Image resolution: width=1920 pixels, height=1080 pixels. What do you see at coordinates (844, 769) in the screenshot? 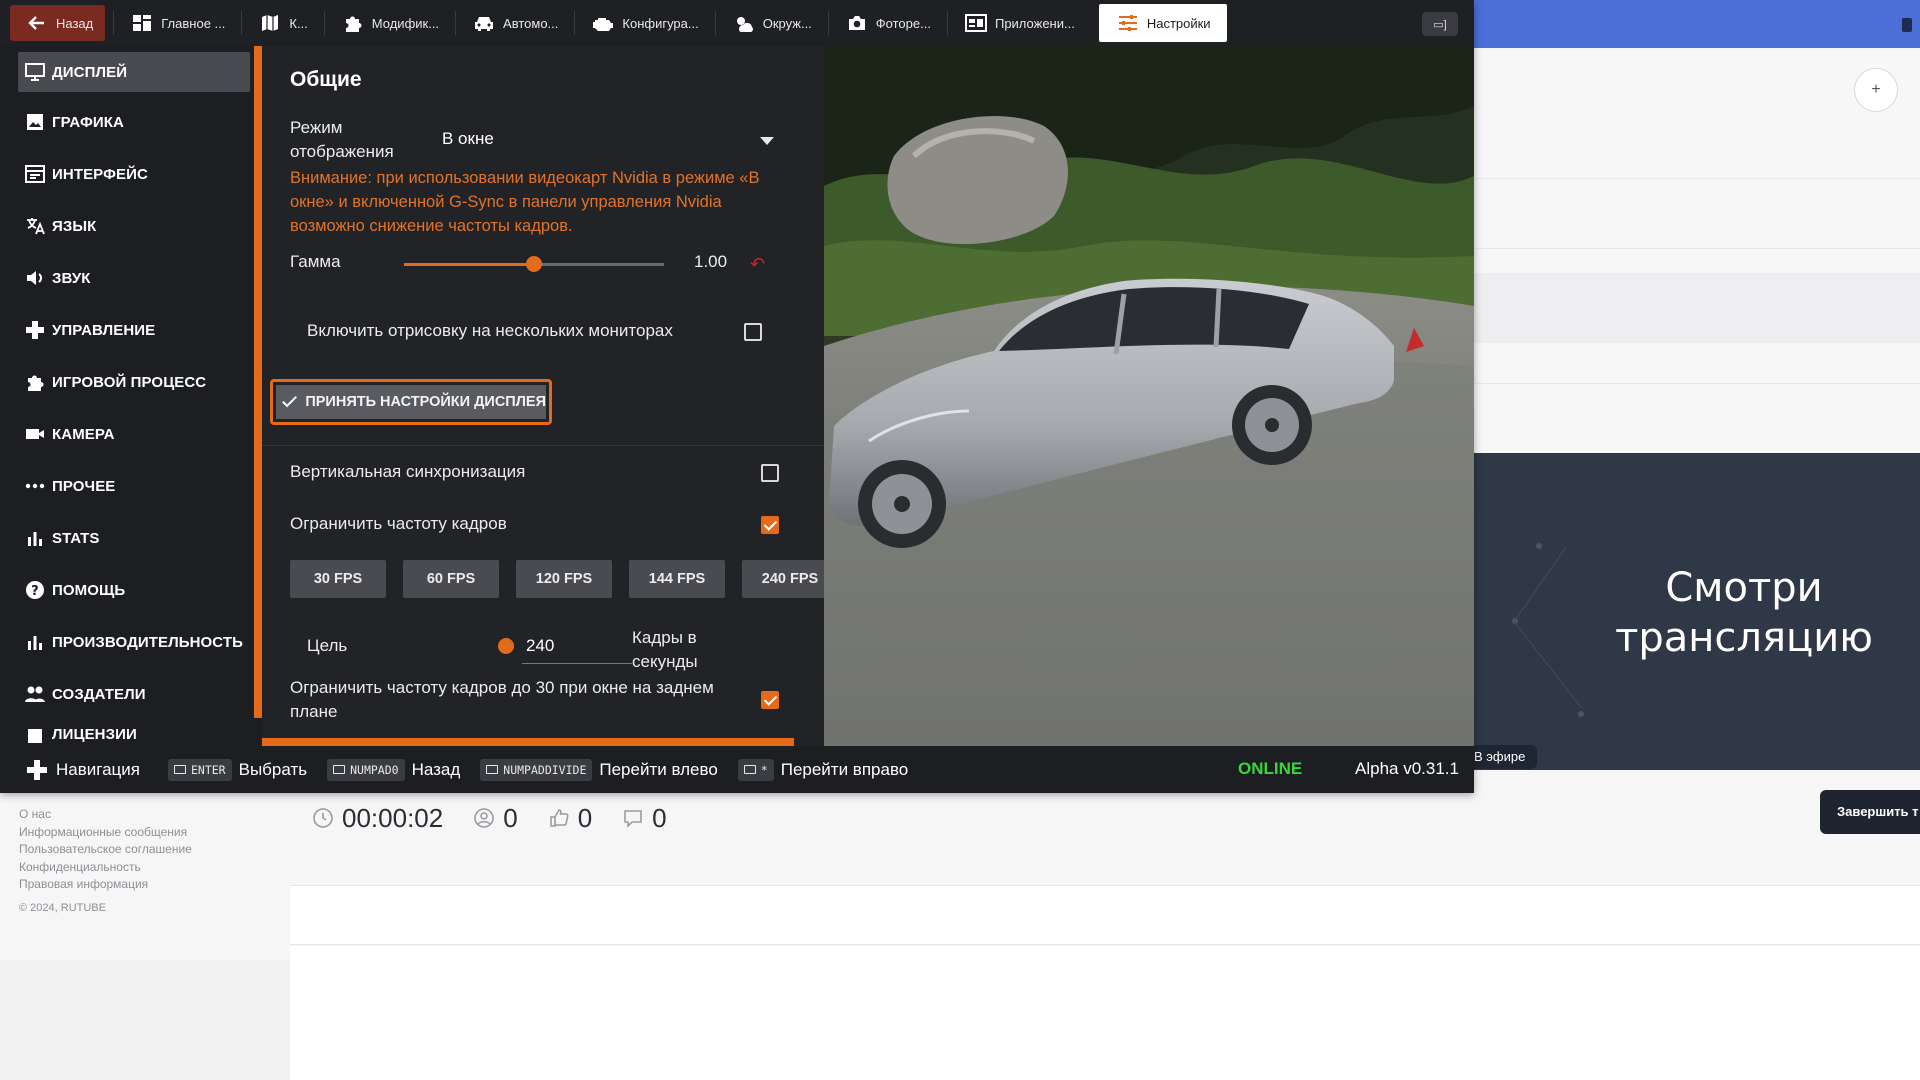
I see `key-hint-label: Перейти вправо` at bounding box center [844, 769].